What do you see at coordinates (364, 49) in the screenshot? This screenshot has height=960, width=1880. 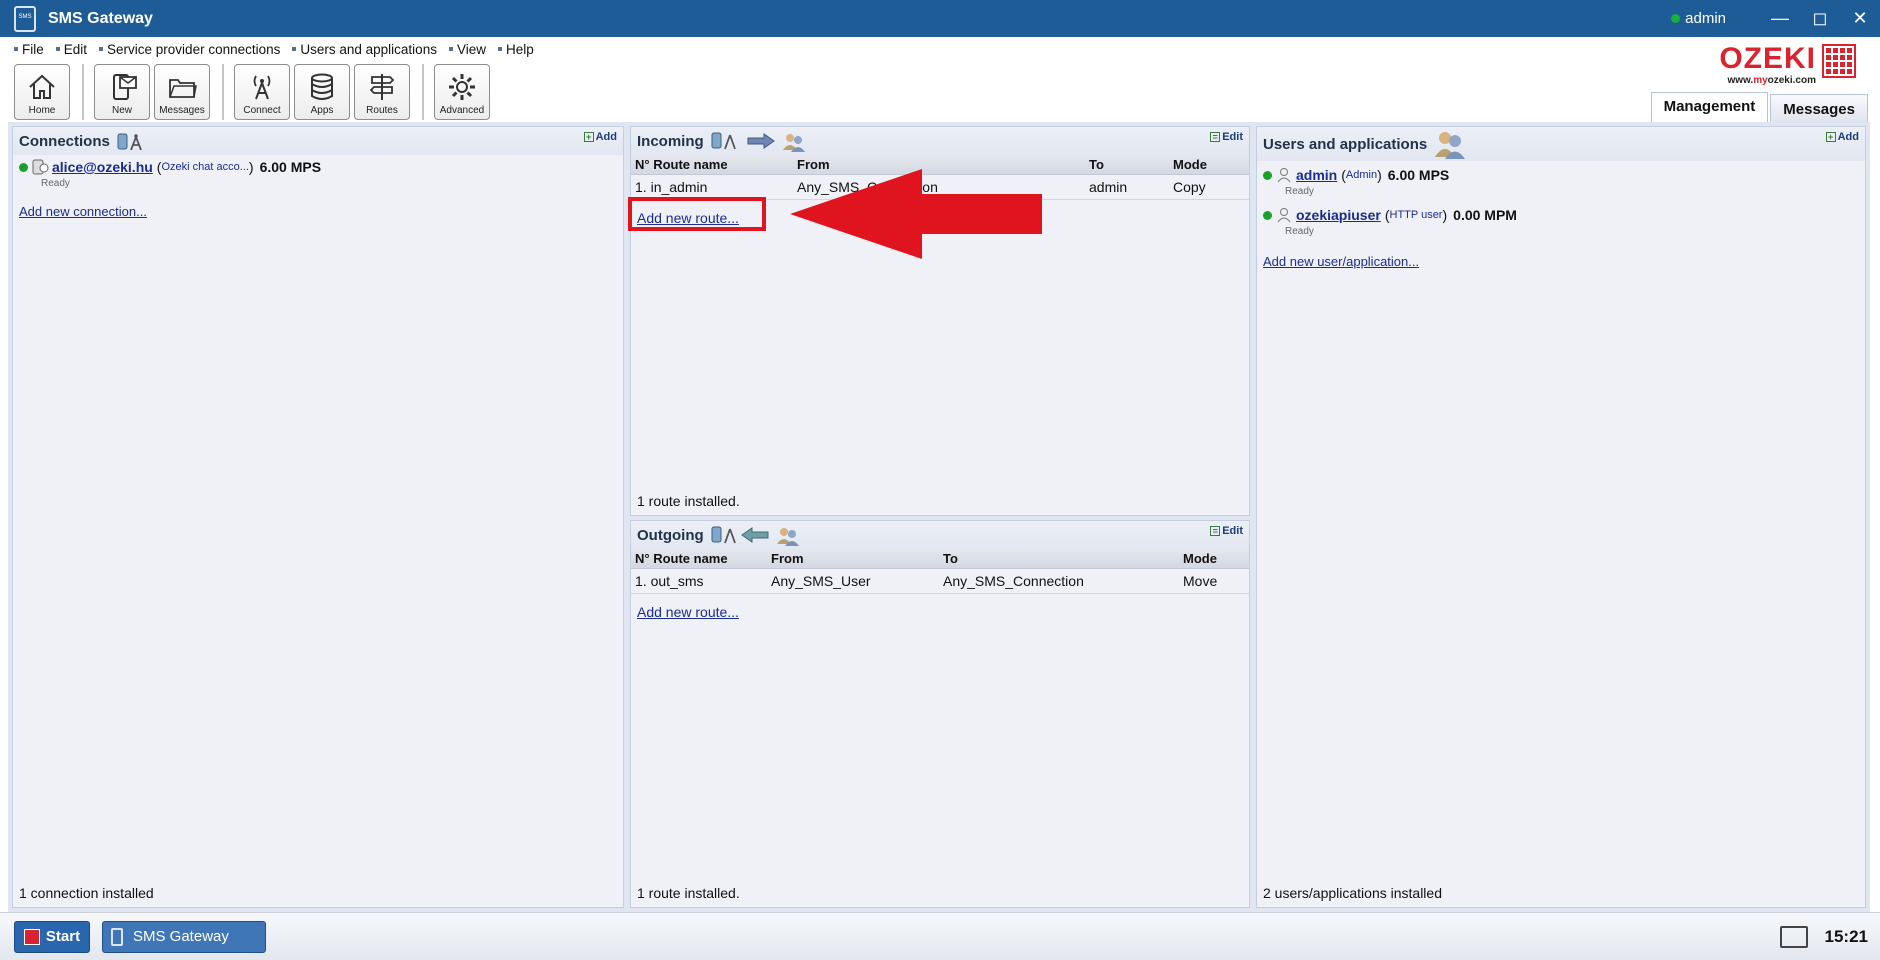 I see `menu-users-and-applications: Users and applications` at bounding box center [364, 49].